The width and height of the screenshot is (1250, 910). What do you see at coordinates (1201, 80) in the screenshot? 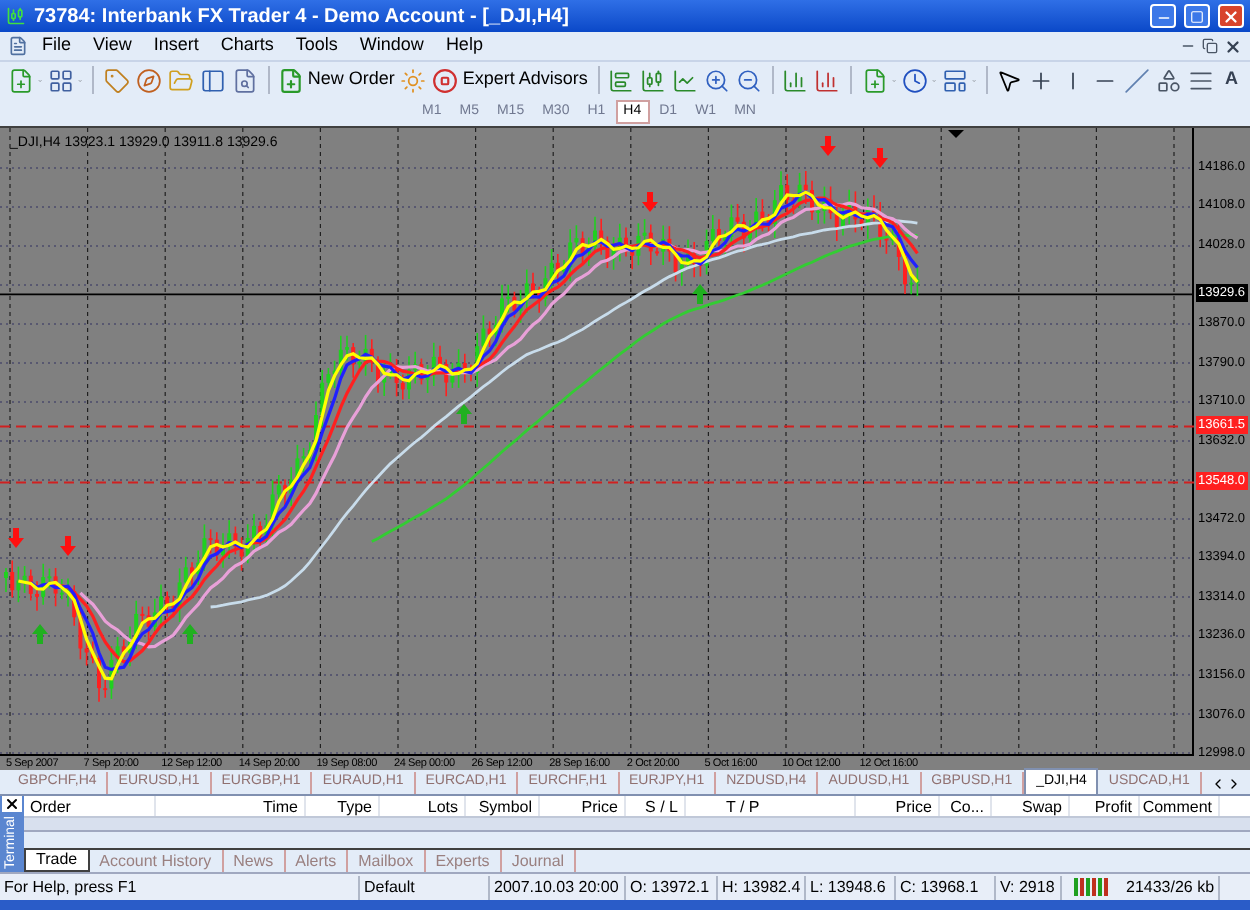
I see `lines-icon` at bounding box center [1201, 80].